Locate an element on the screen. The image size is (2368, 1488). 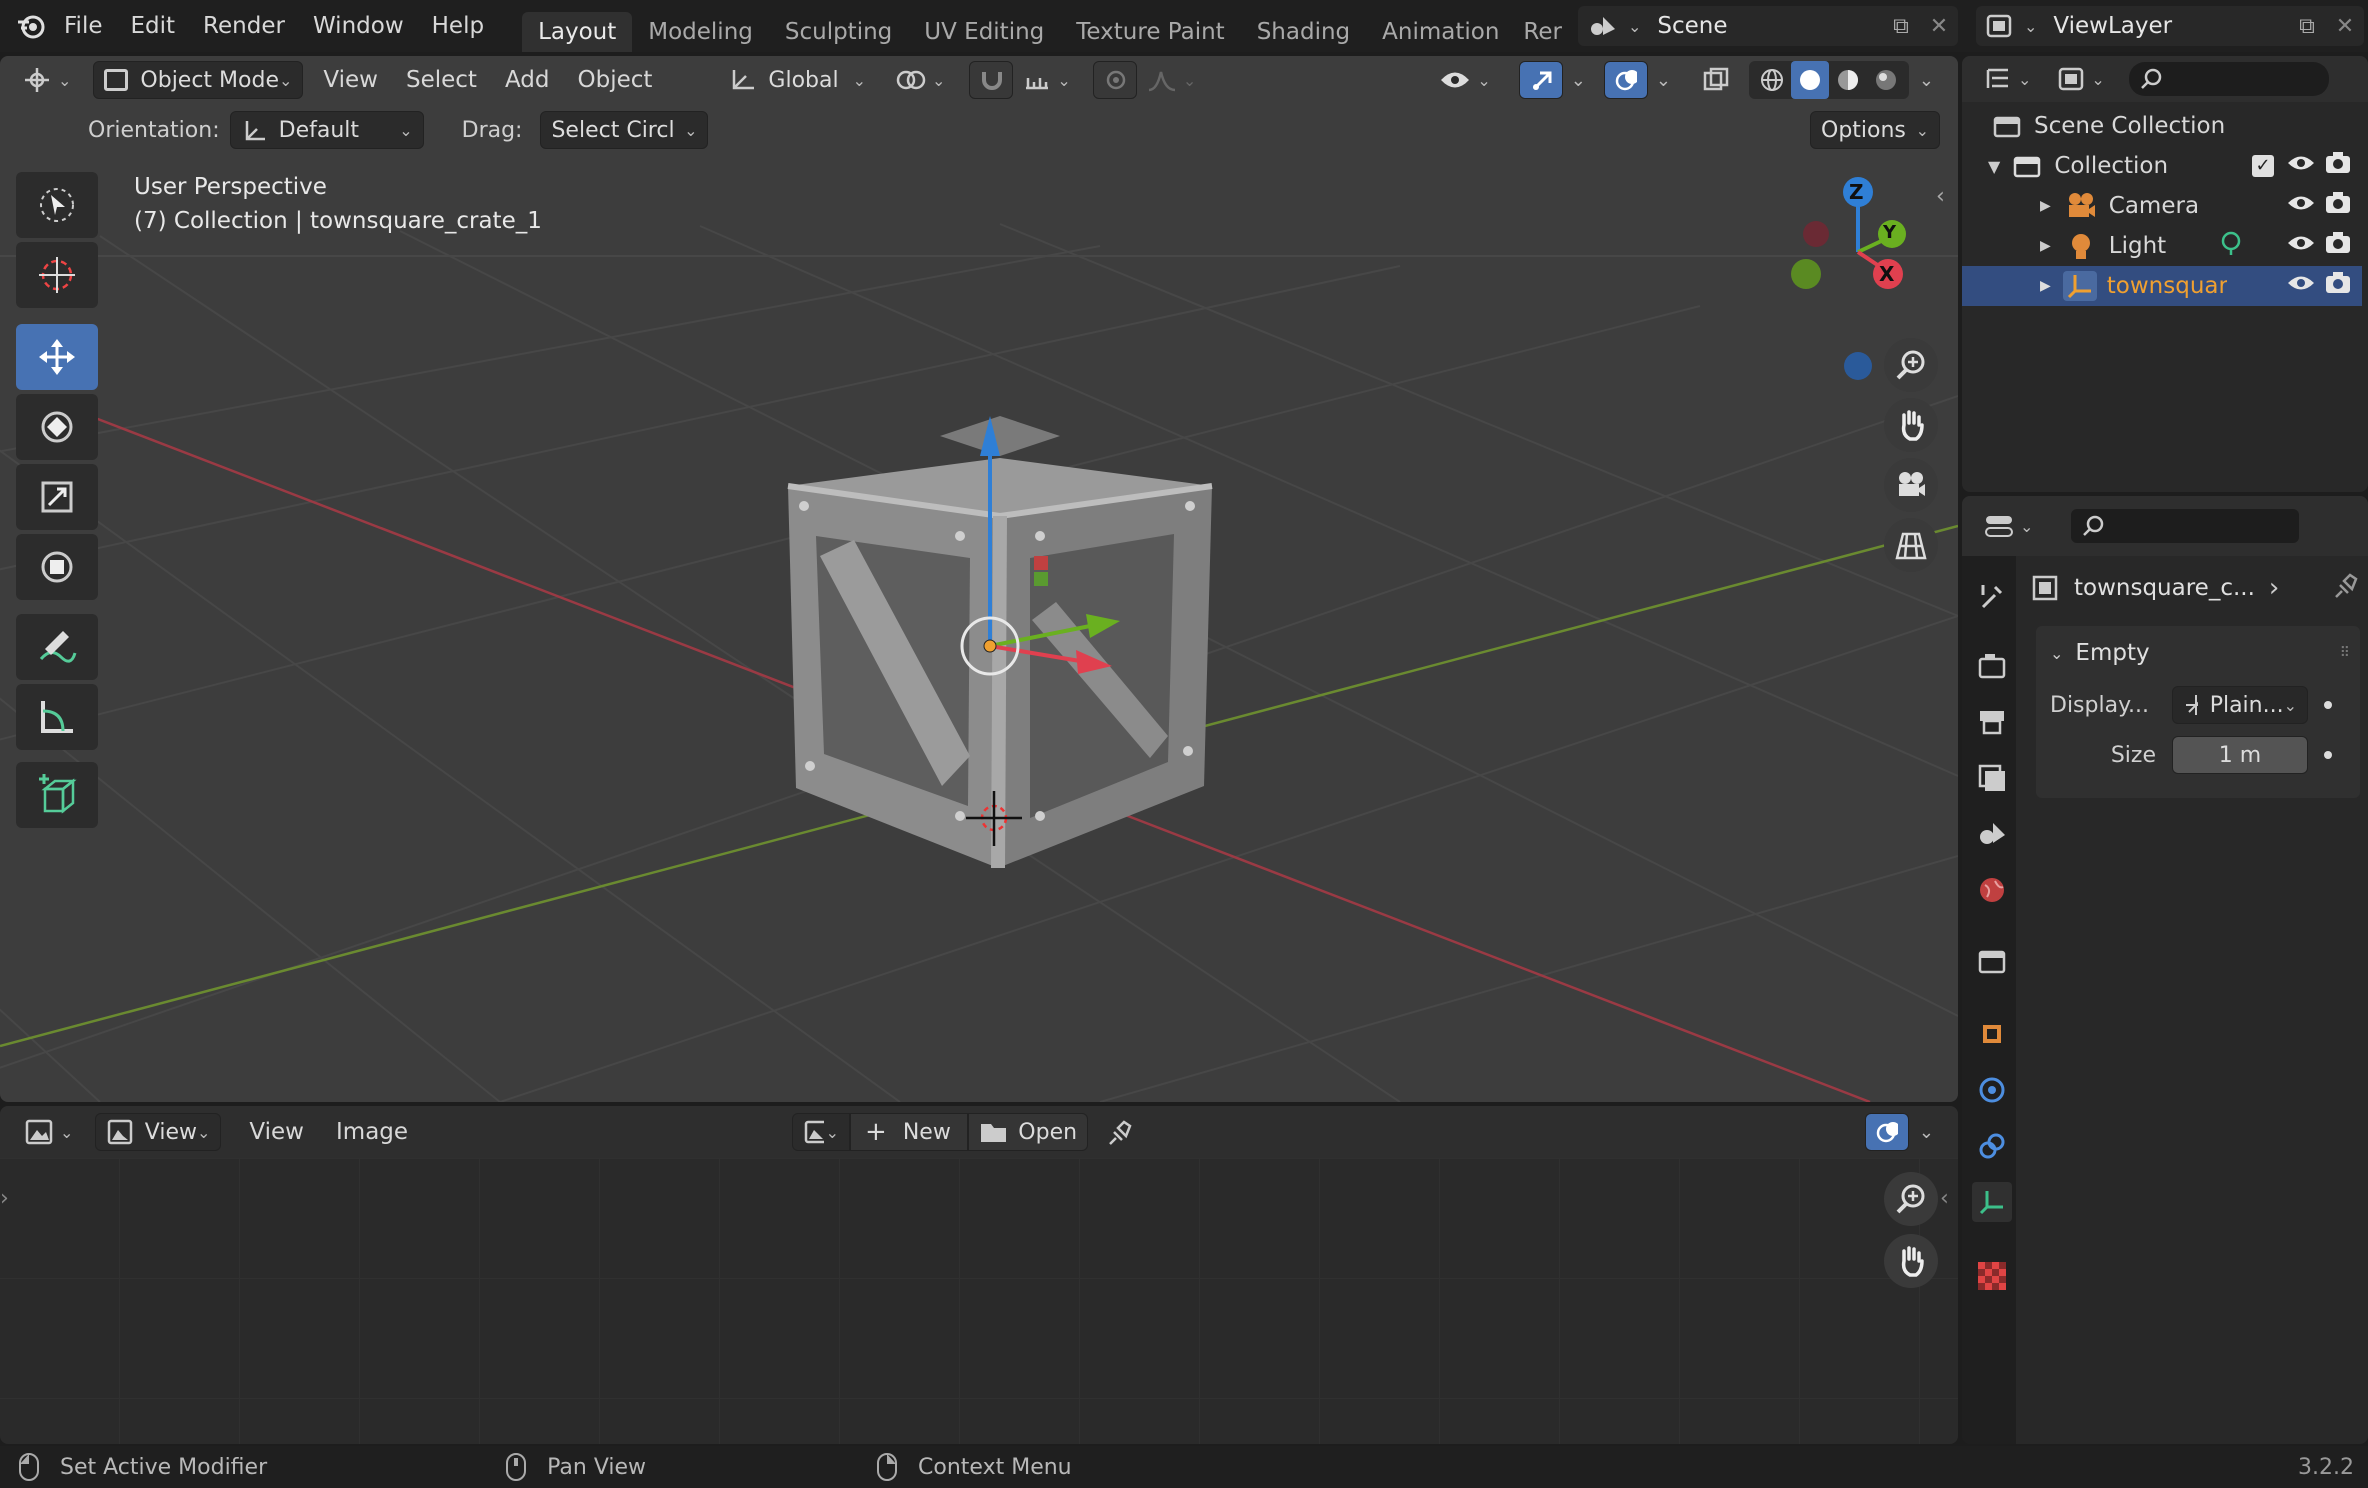
tab-animation: Animation is located at coordinates (1440, 32).